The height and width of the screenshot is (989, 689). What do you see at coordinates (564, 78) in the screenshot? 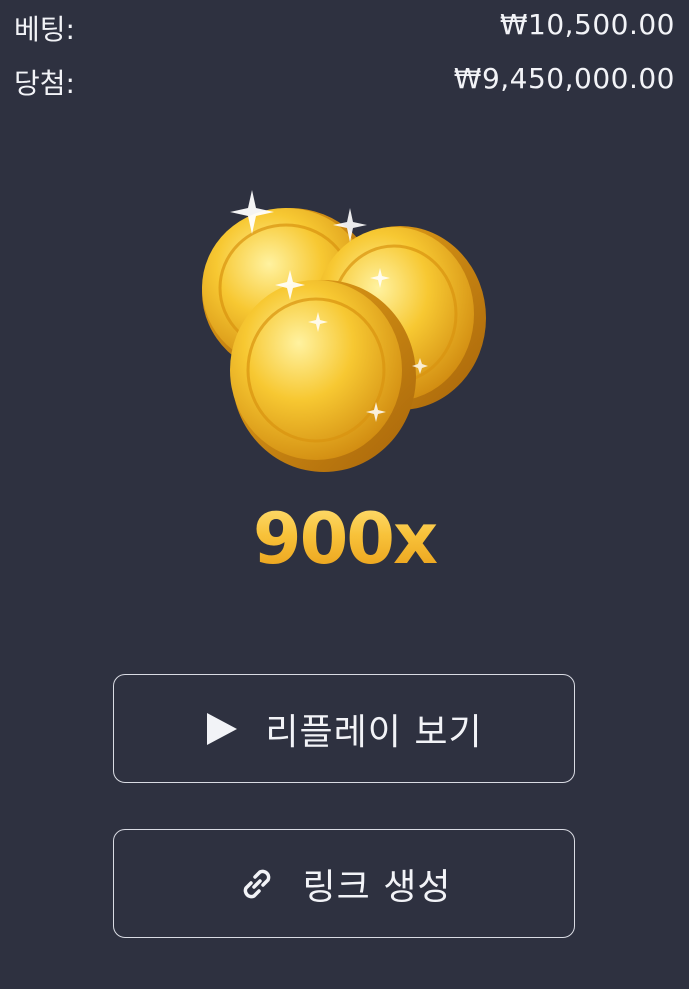
I see `win-amount: ₩9,450,000.00` at bounding box center [564, 78].